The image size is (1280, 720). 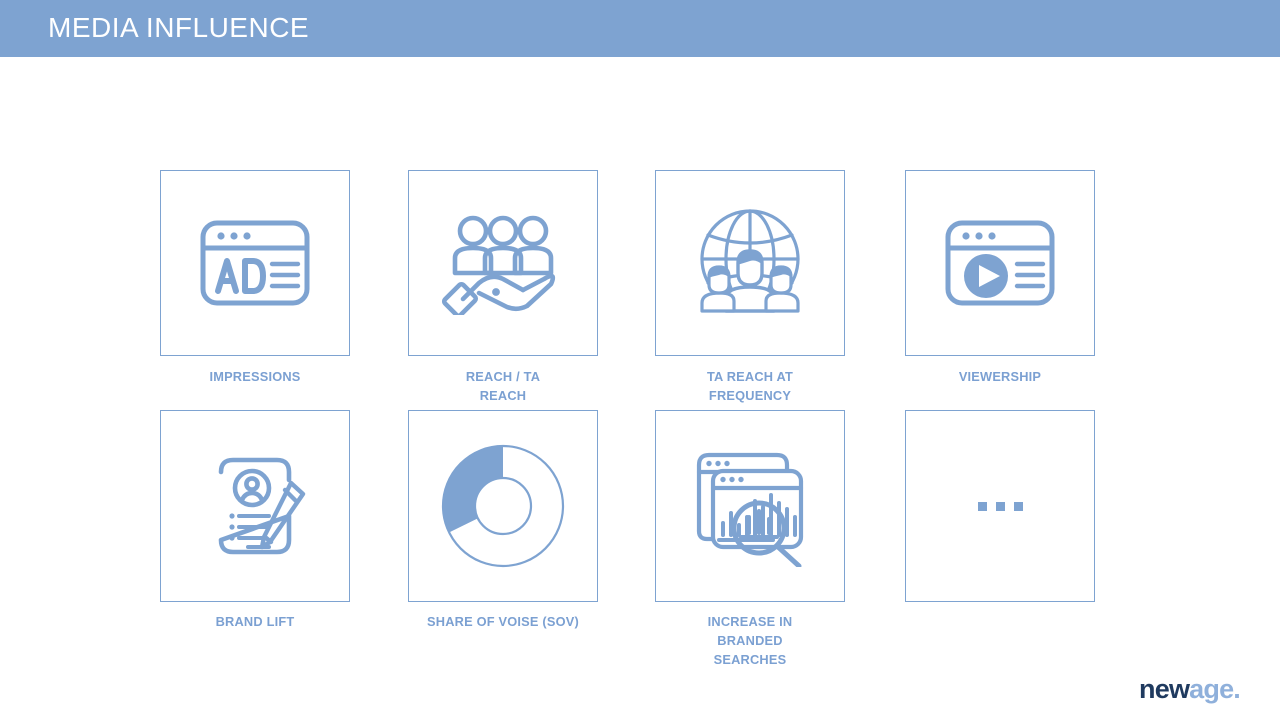 I want to click on card-share-of-voice: SHARE OF VOISE (SOV), so click(x=503, y=520).